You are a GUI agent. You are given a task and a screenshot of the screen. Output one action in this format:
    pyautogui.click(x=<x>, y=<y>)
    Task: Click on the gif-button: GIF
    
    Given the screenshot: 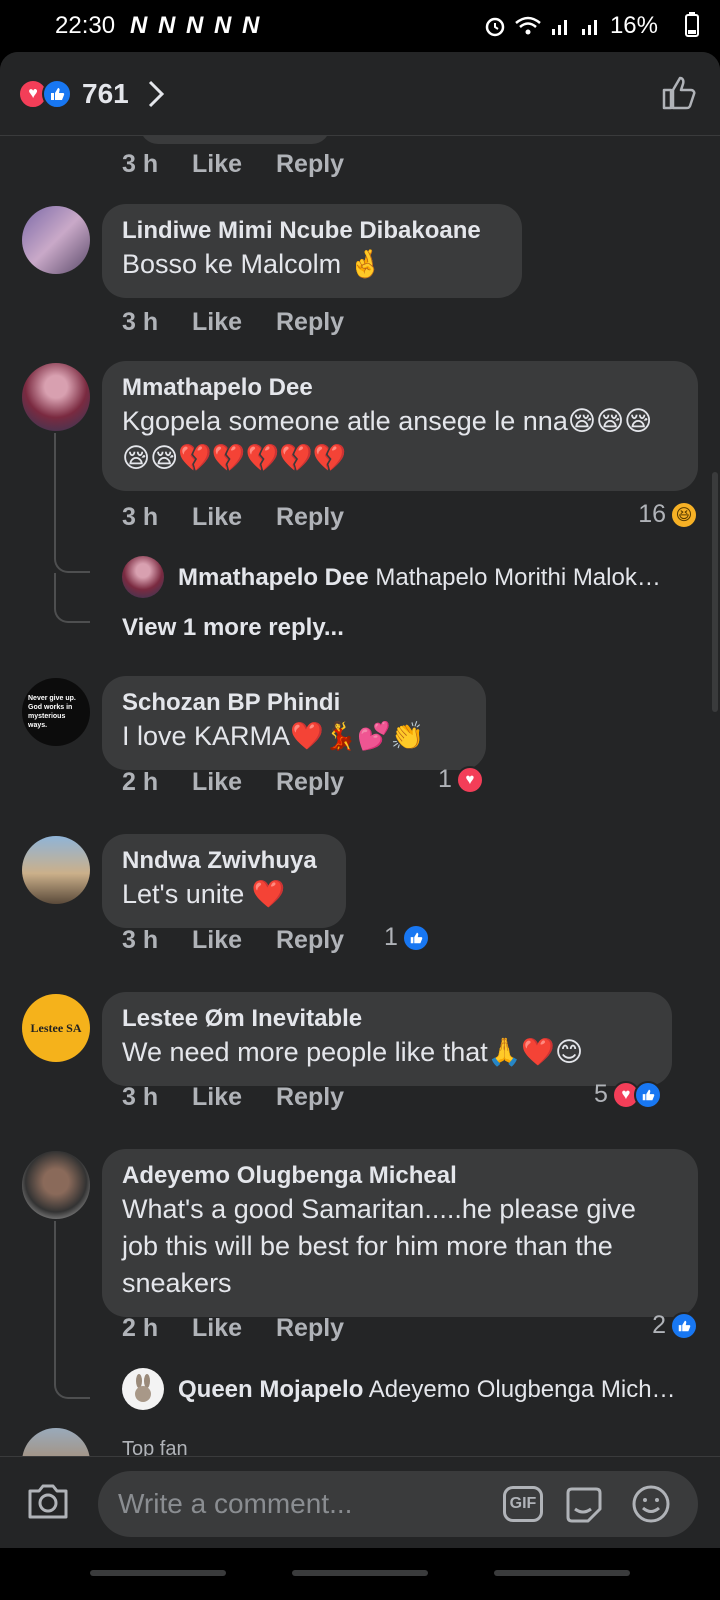 What is the action you would take?
    pyautogui.click(x=523, y=1504)
    